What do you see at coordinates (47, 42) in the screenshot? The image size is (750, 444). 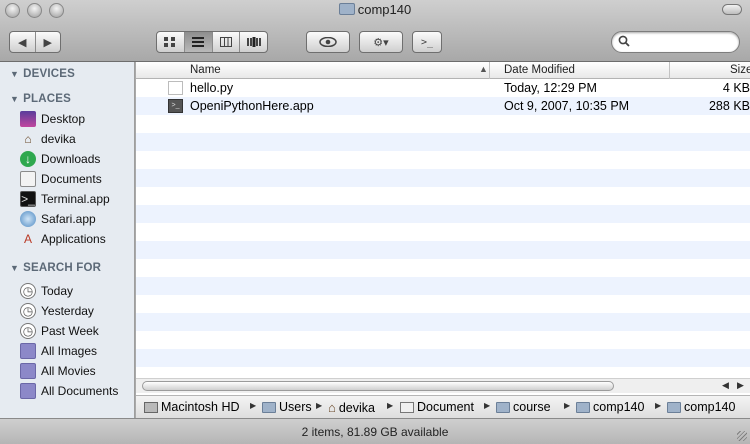 I see `forward-button: ▶` at bounding box center [47, 42].